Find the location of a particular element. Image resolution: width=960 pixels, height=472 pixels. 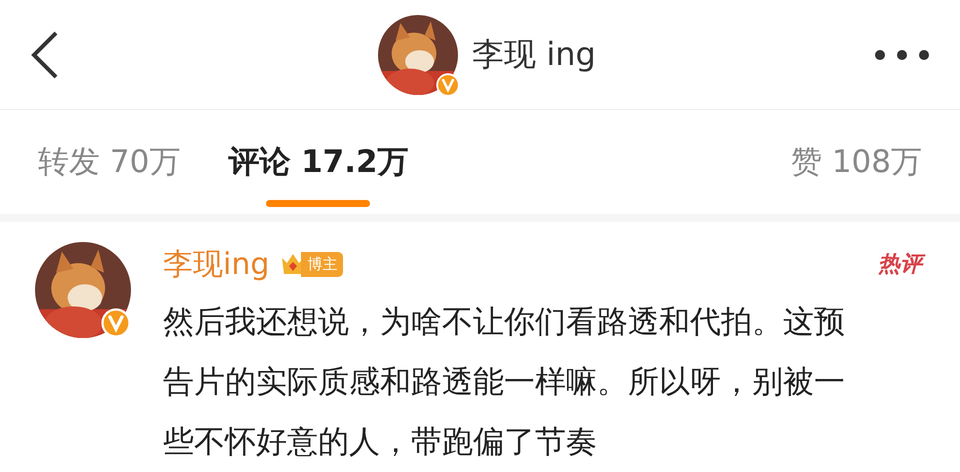

tab: 评论 17.2万 is located at coordinates (318, 162).